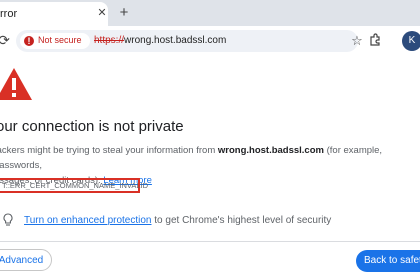  What do you see at coordinates (375, 40) in the screenshot?
I see `extensions-icon` at bounding box center [375, 40].